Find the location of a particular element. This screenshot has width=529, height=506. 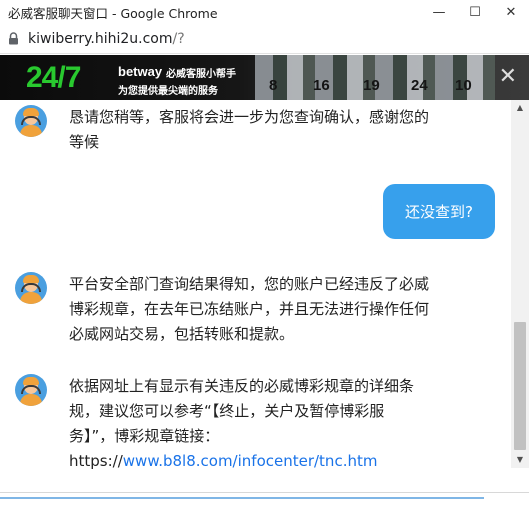

banner-247-text: 24/7 is located at coordinates (53, 77).